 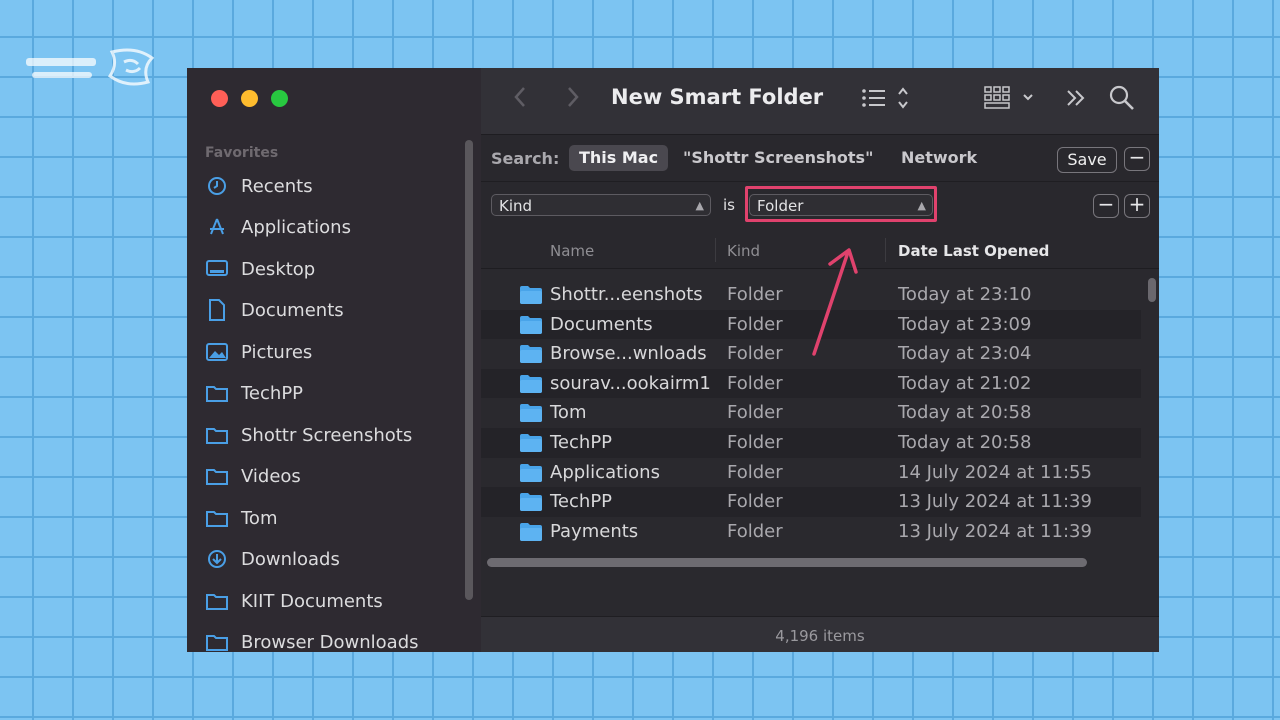 What do you see at coordinates (312, 639) in the screenshot?
I see `sidebar-item-browser-downloads: Browser Downloads` at bounding box center [312, 639].